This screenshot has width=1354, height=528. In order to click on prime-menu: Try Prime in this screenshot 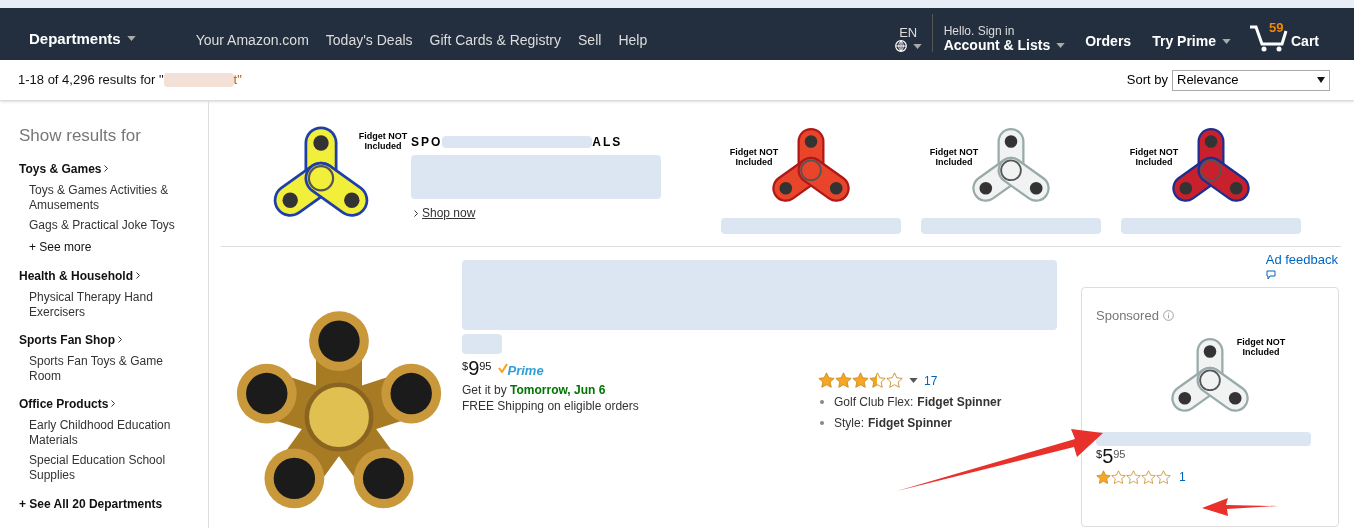, I will do `click(1191, 41)`.